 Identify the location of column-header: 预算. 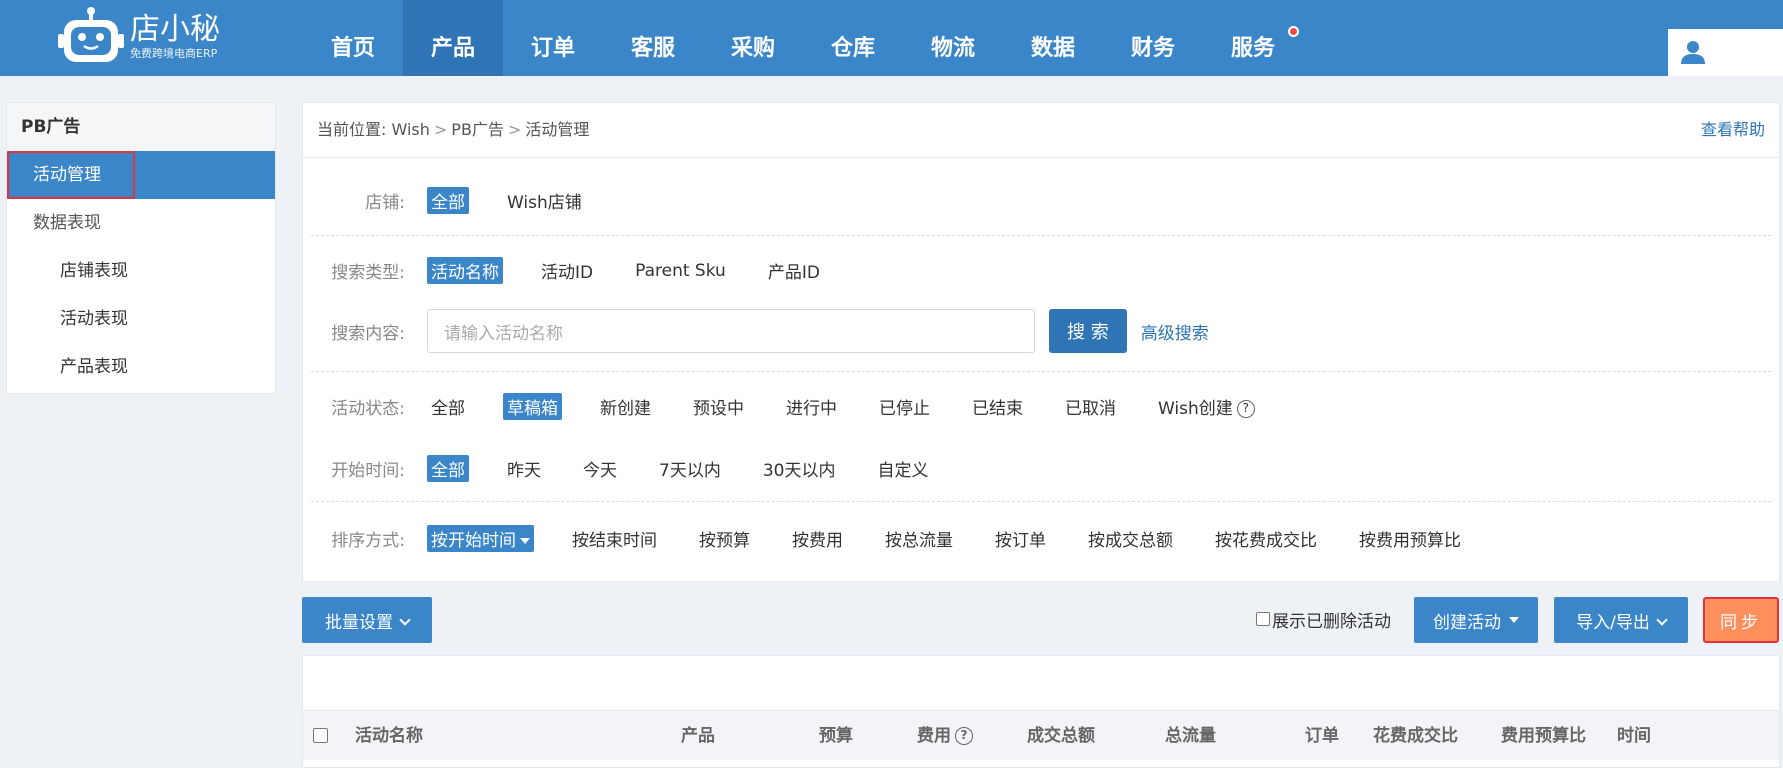
(836, 736).